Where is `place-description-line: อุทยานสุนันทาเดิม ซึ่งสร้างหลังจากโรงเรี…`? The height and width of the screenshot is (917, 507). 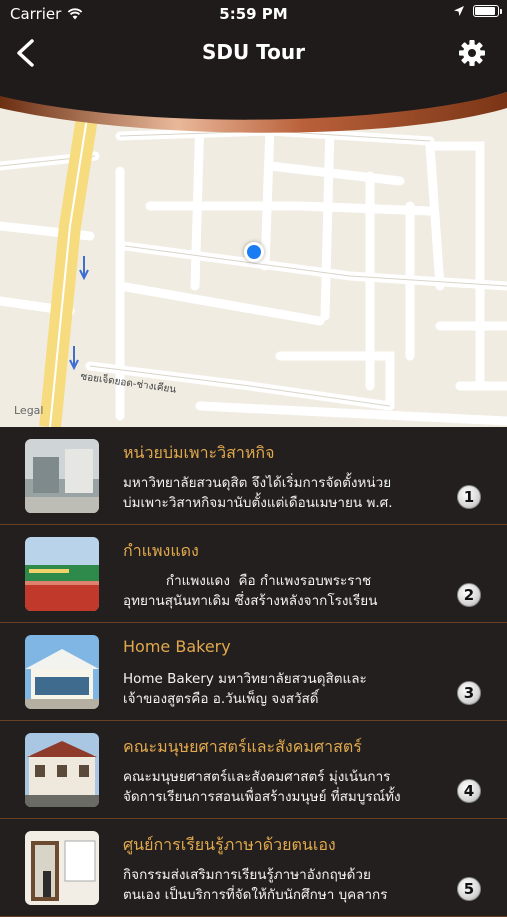
place-description-line: อุทยานสุนันทาเดิม ซึ่งสร้างหลังจากโรงเรี… is located at coordinates (250, 601).